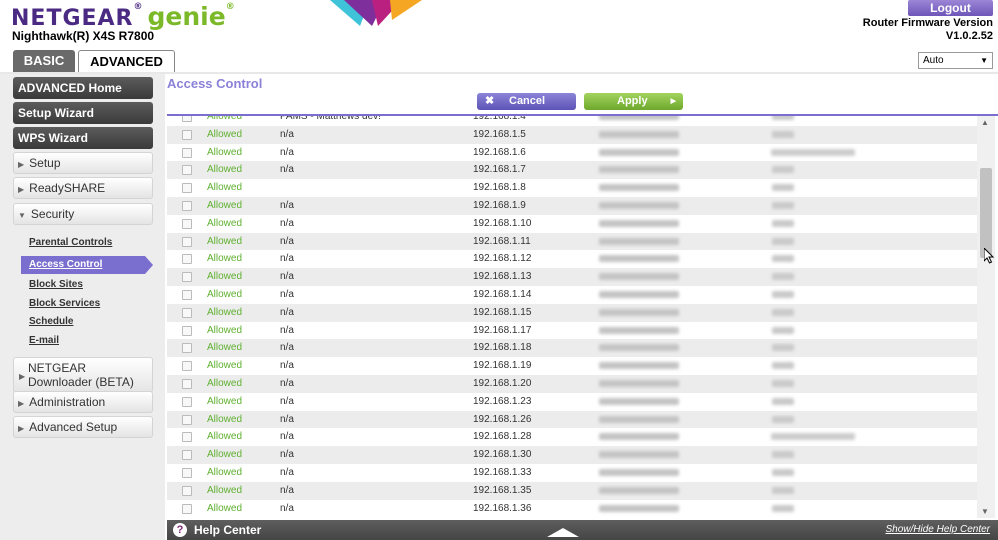 Image resolution: width=998 pixels, height=540 pixels. What do you see at coordinates (51, 321) in the screenshot?
I see `nav-schedule: Schedule` at bounding box center [51, 321].